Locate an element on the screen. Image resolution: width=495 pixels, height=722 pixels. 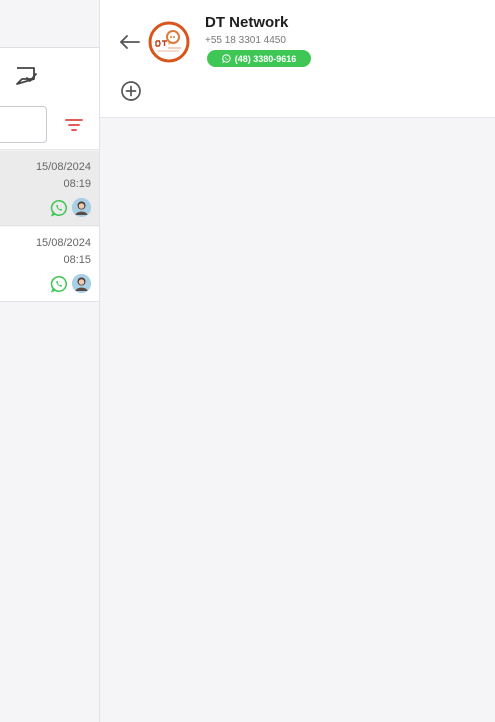
list-header-strip is located at coordinates (49, 24).